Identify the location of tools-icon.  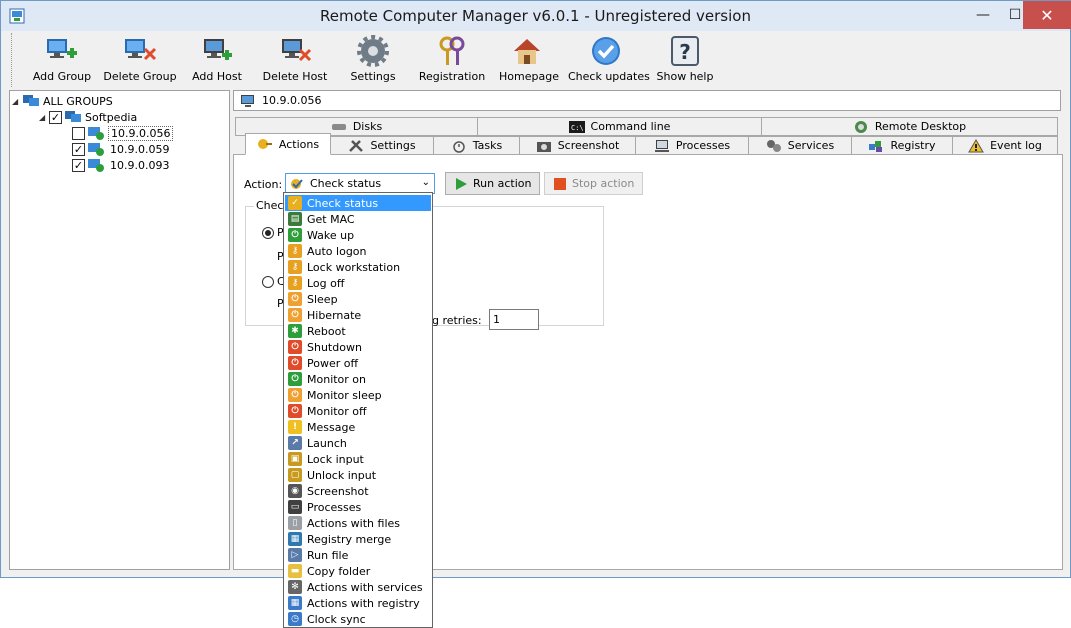
(356, 145).